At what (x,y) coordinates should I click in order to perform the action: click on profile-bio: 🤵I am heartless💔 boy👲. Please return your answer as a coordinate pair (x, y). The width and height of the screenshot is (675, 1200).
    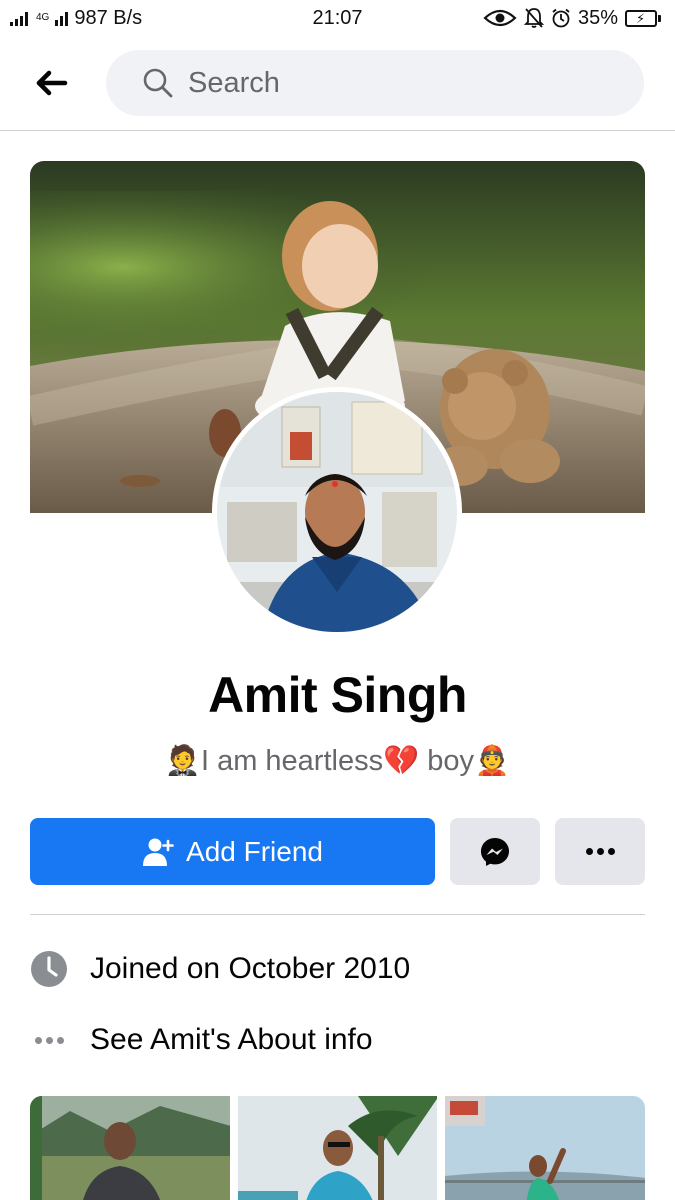
    Looking at the image, I should click on (337, 761).